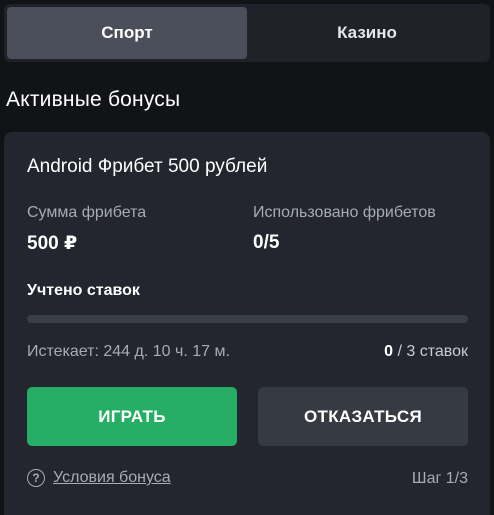  Describe the element at coordinates (127, 33) in the screenshot. I see `tab-sport: Спорт` at that location.